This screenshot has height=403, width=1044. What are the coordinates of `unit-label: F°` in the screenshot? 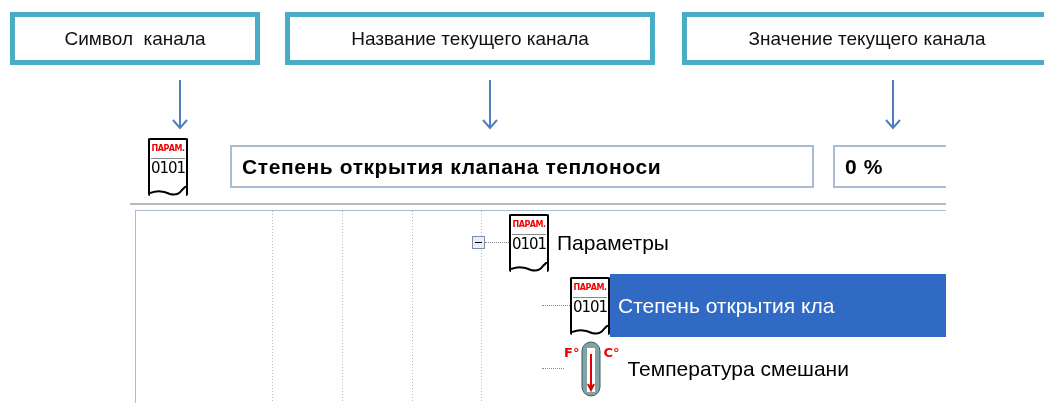 It's located at (572, 352).